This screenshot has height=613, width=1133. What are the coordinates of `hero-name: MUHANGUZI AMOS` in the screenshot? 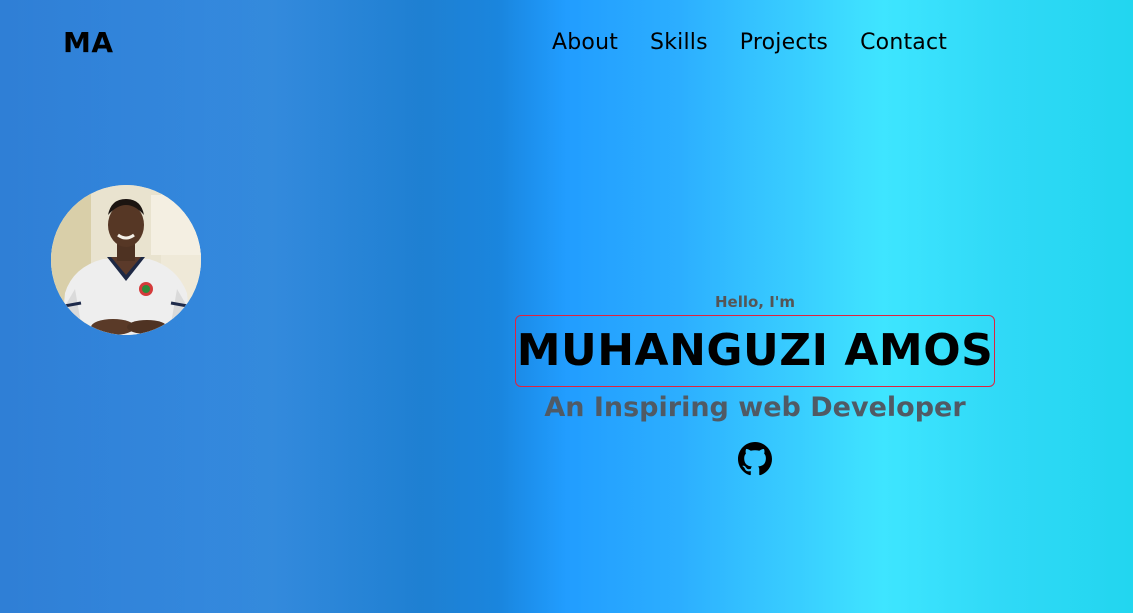 It's located at (755, 350).